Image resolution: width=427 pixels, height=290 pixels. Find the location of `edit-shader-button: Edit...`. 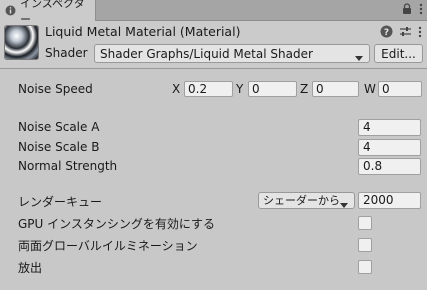

edit-shader-button: Edit... is located at coordinates (398, 53).